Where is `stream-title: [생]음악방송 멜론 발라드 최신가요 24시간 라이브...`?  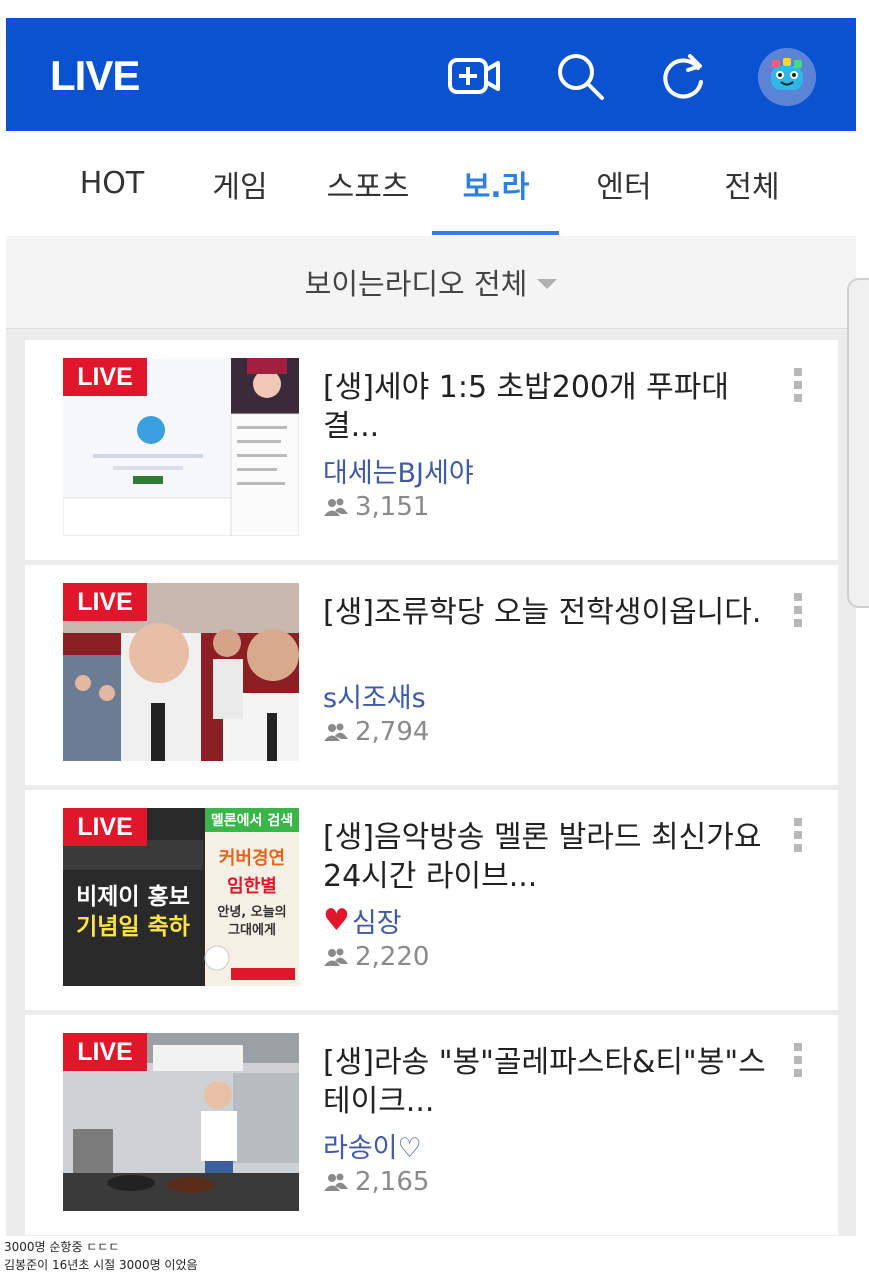 stream-title: [생]음악방송 멜론 발라드 최신가요 24시간 라이브... is located at coordinates (542, 857).